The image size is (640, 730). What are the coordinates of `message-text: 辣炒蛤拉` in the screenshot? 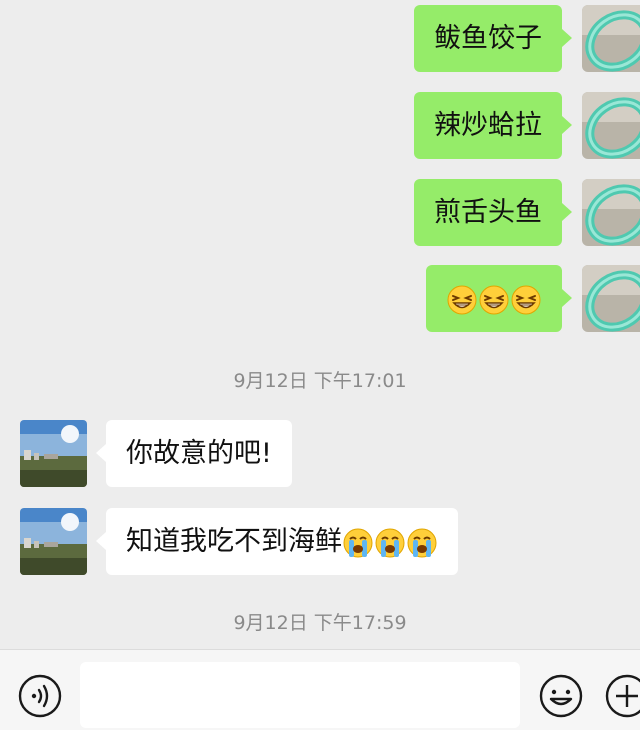 It's located at (488, 125).